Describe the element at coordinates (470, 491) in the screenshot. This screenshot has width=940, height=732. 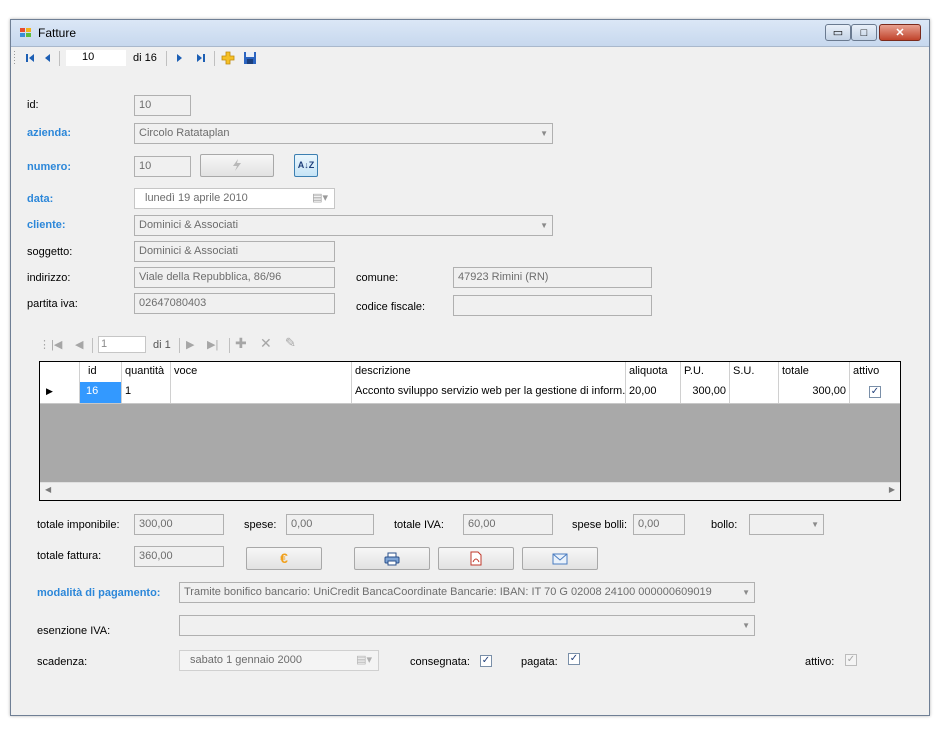
I see `horizontal-scrollbar: ◀ ▶` at that location.